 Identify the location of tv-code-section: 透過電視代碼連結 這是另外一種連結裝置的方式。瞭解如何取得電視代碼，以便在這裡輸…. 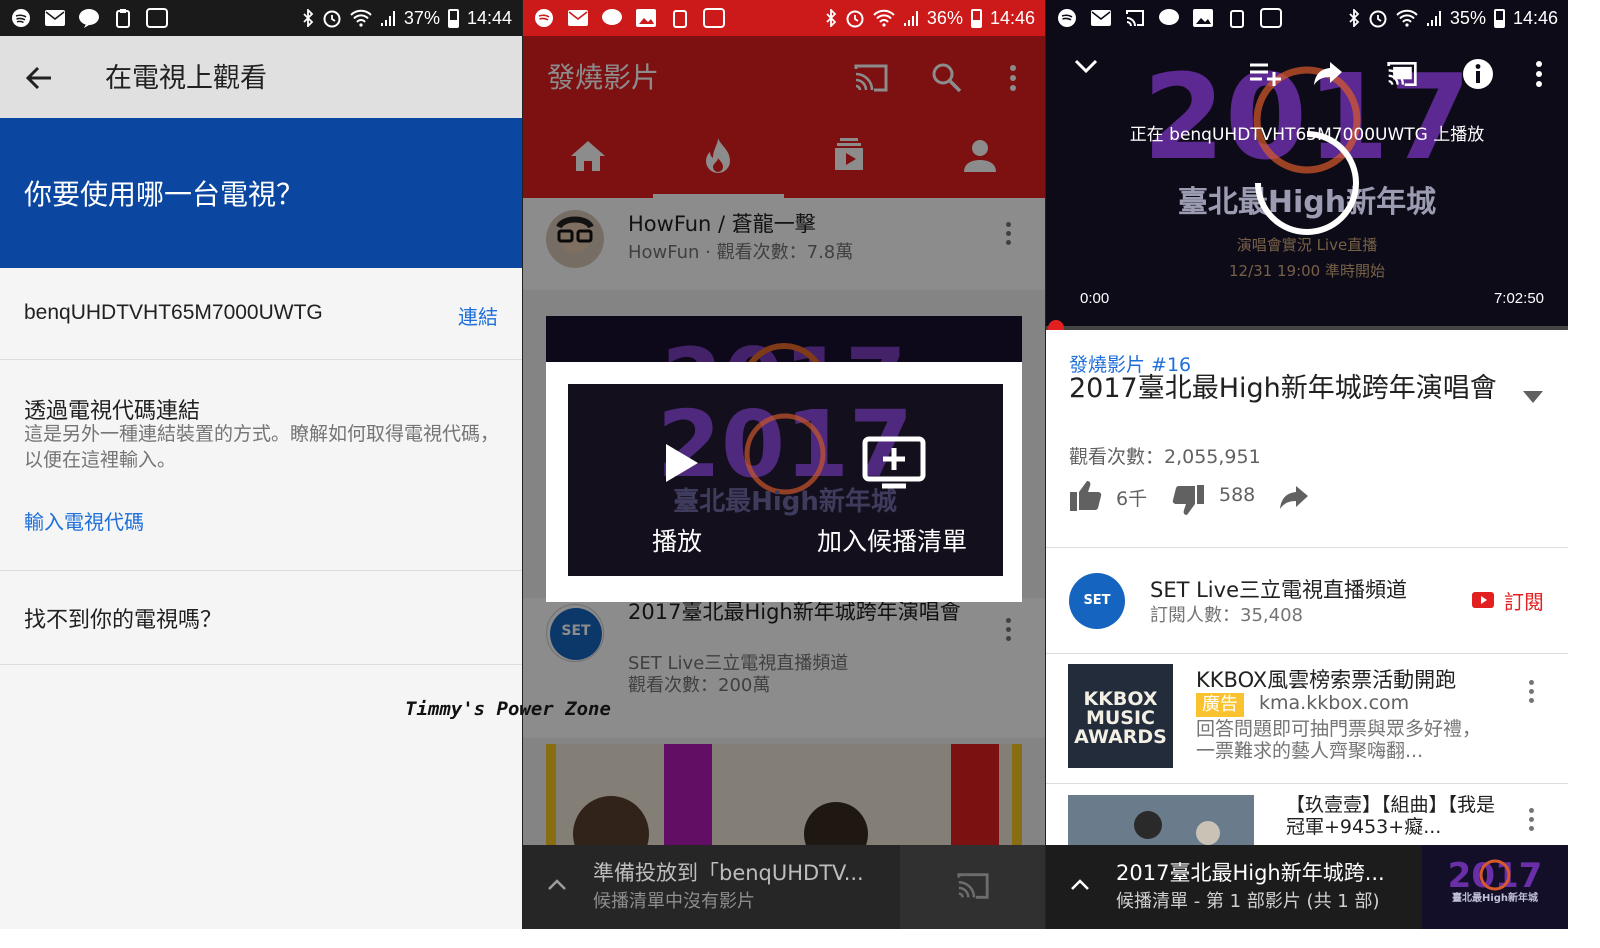
(261, 466).